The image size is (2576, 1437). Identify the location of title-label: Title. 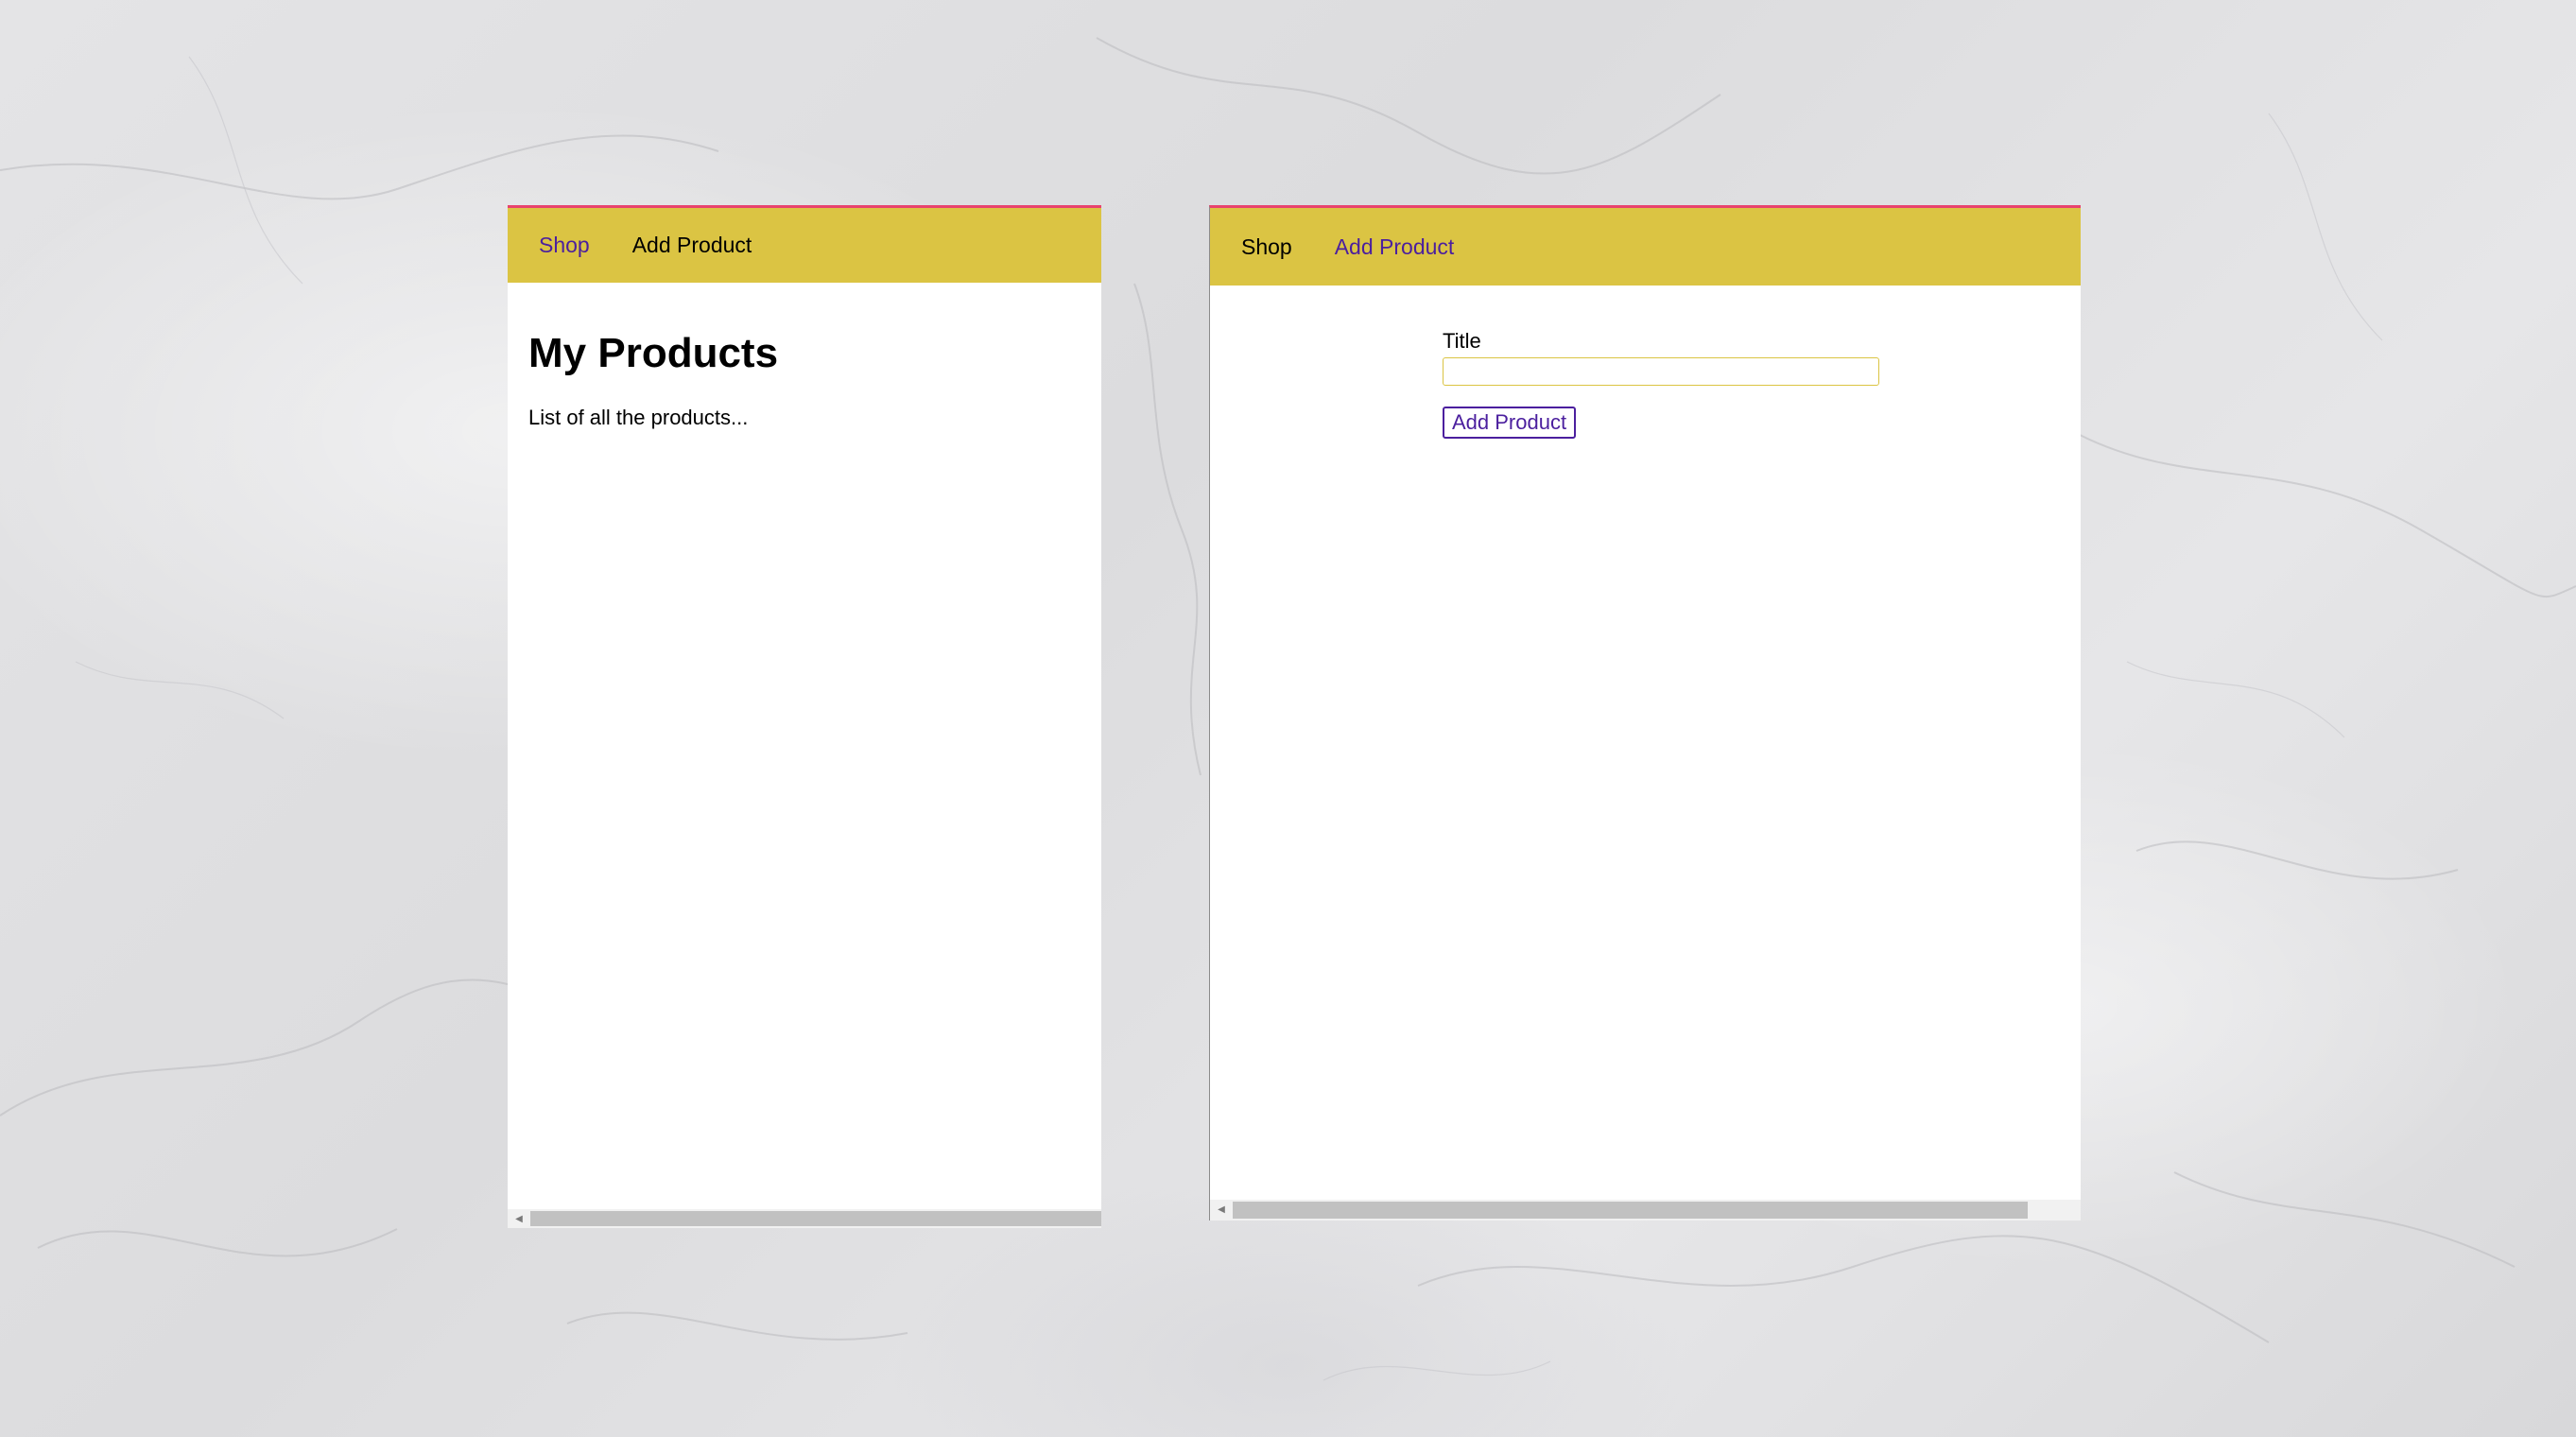
(1462, 341).